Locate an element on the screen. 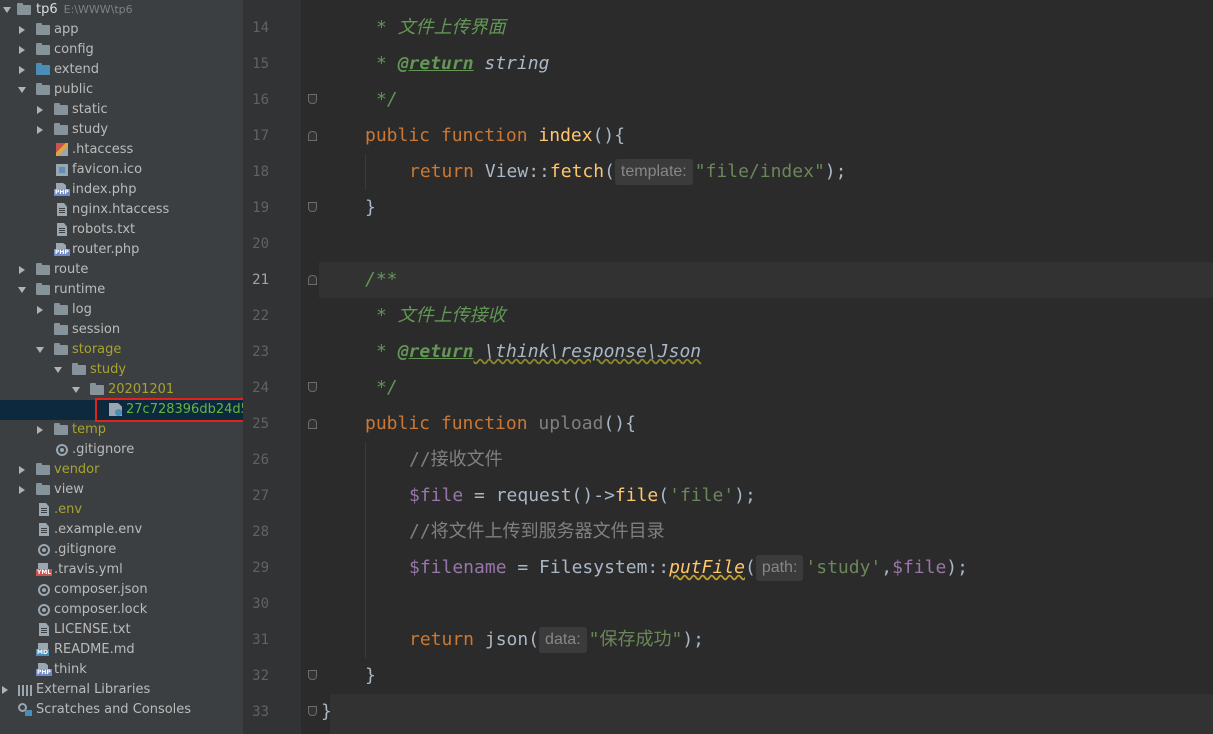  tree-item-label: app is located at coordinates (66, 29).